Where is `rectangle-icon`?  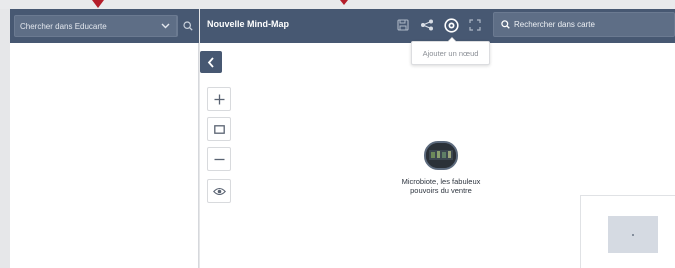 rectangle-icon is located at coordinates (219, 129).